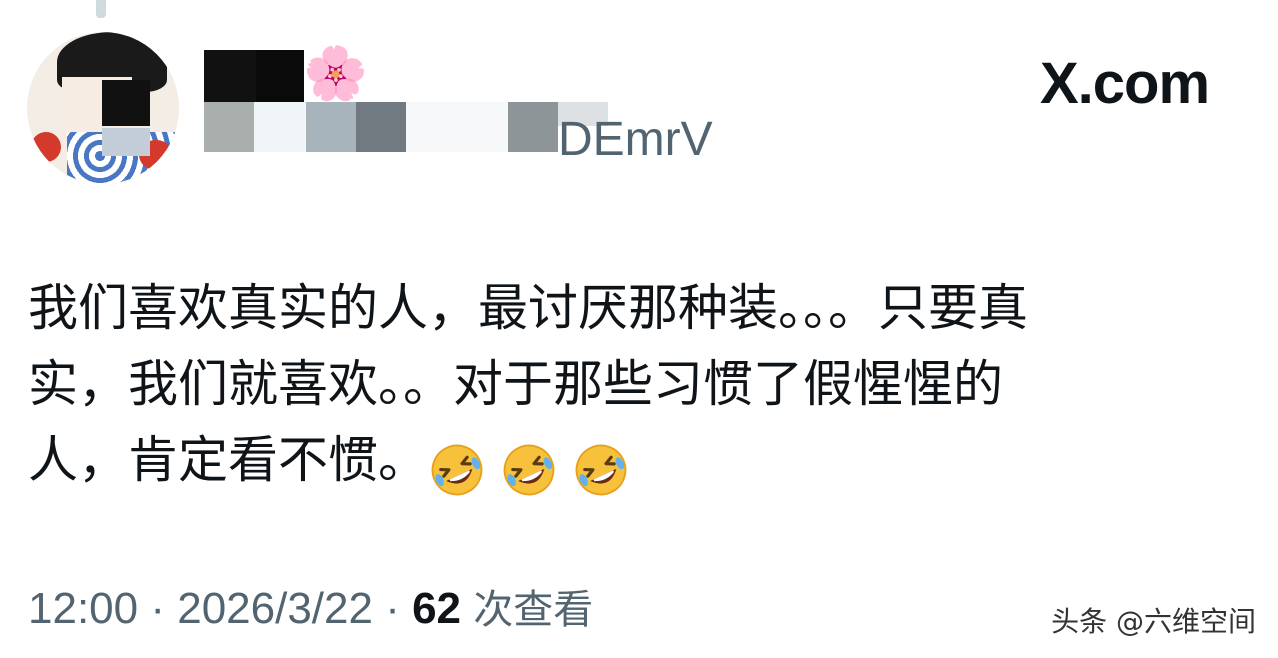 This screenshot has width=1278, height=658. What do you see at coordinates (335, 74) in the screenshot?
I see `cherry-blossom-icon: 🌸` at bounding box center [335, 74].